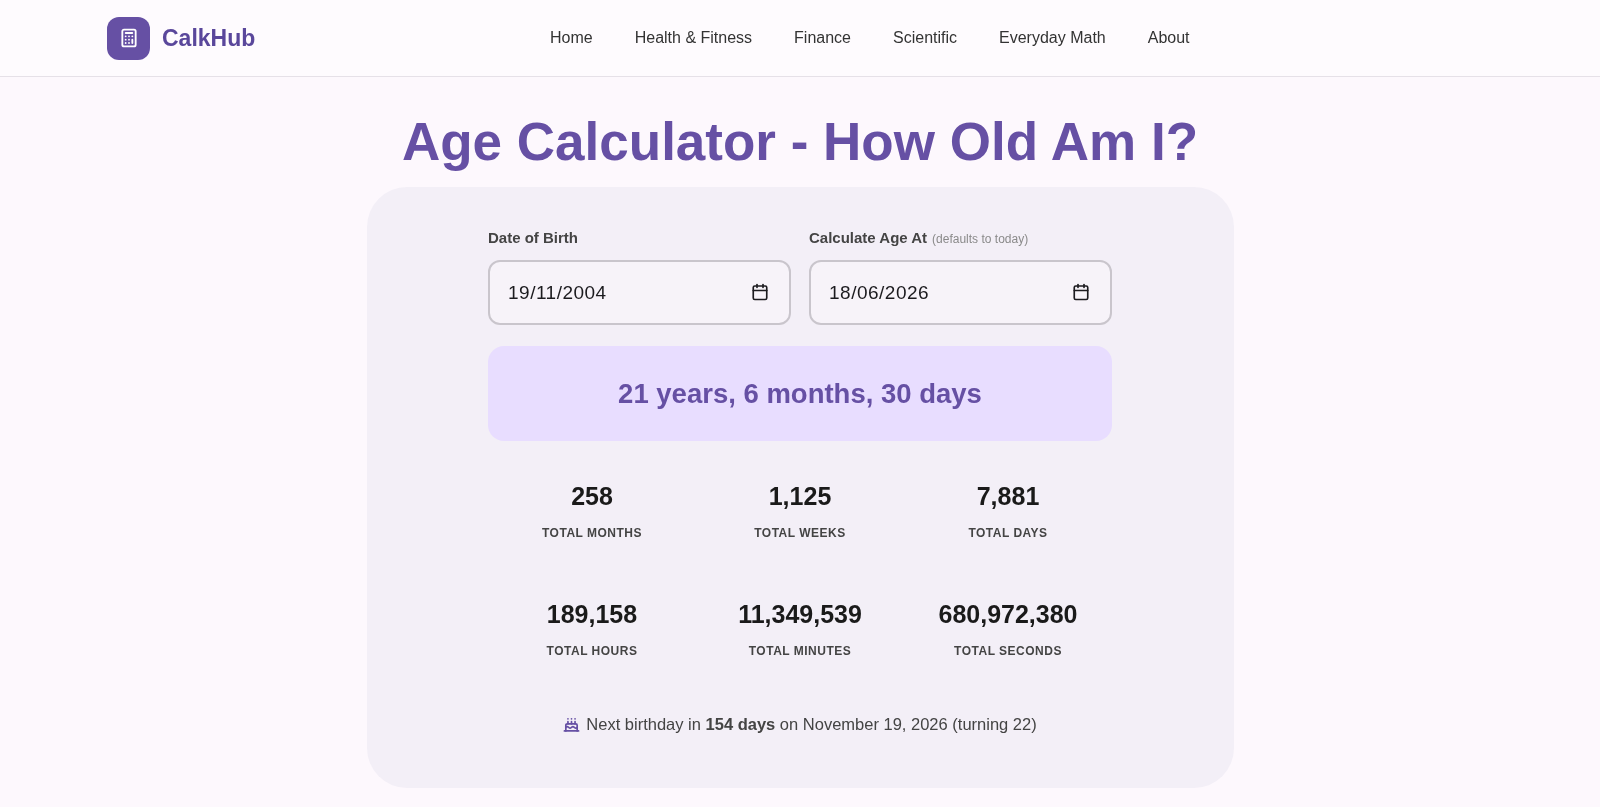  I want to click on stat-value: 1,125, so click(800, 496).